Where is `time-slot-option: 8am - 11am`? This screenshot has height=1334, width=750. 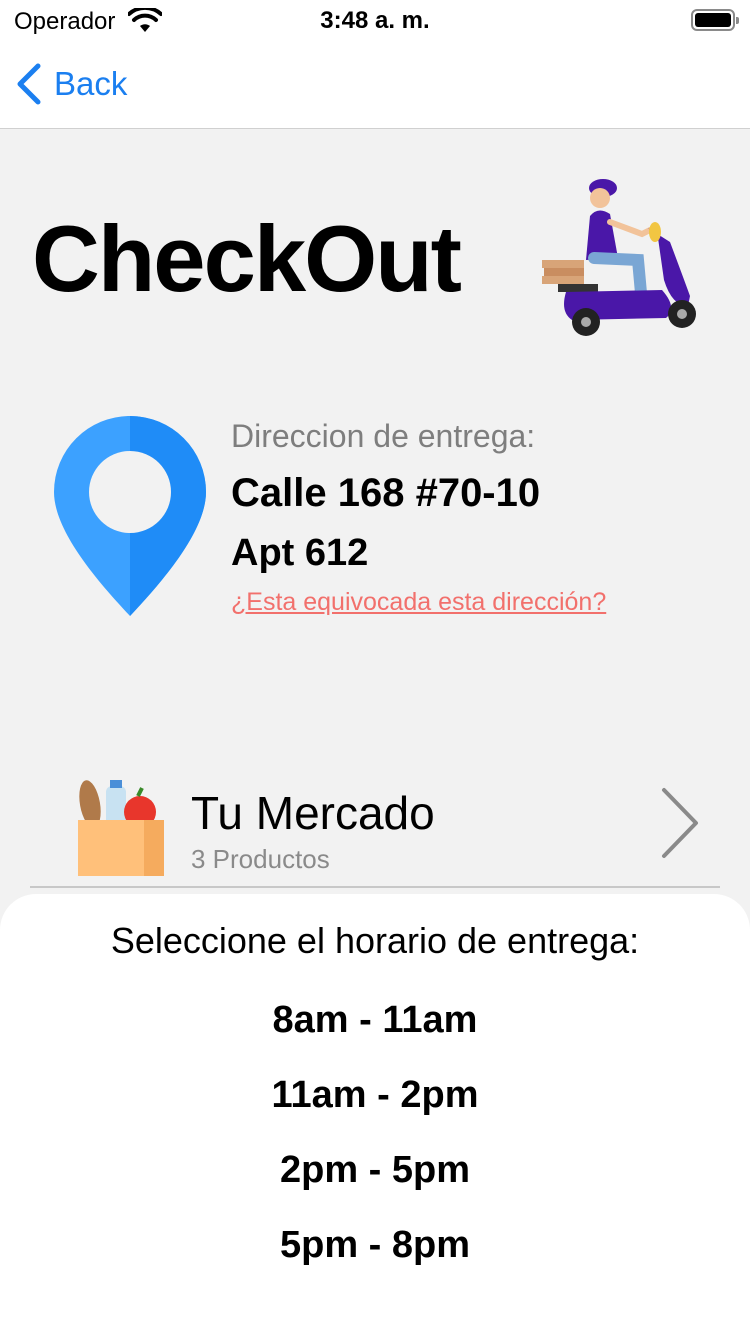
time-slot-option: 8am - 11am is located at coordinates (375, 1020).